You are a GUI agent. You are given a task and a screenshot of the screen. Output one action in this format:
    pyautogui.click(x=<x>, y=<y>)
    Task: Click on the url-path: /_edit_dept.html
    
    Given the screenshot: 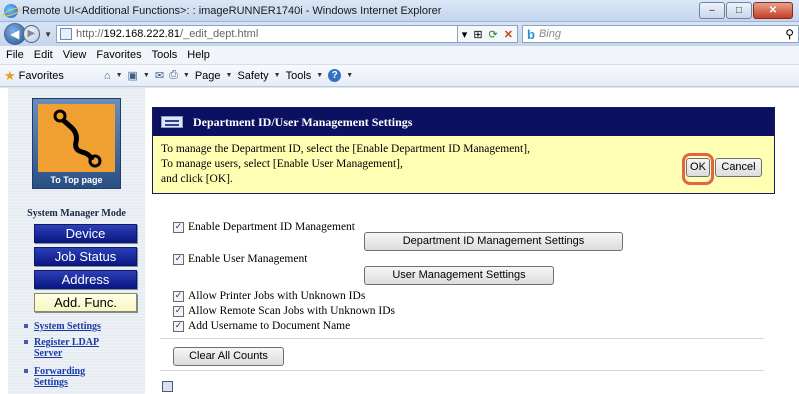 What is the action you would take?
    pyautogui.click(x=219, y=34)
    